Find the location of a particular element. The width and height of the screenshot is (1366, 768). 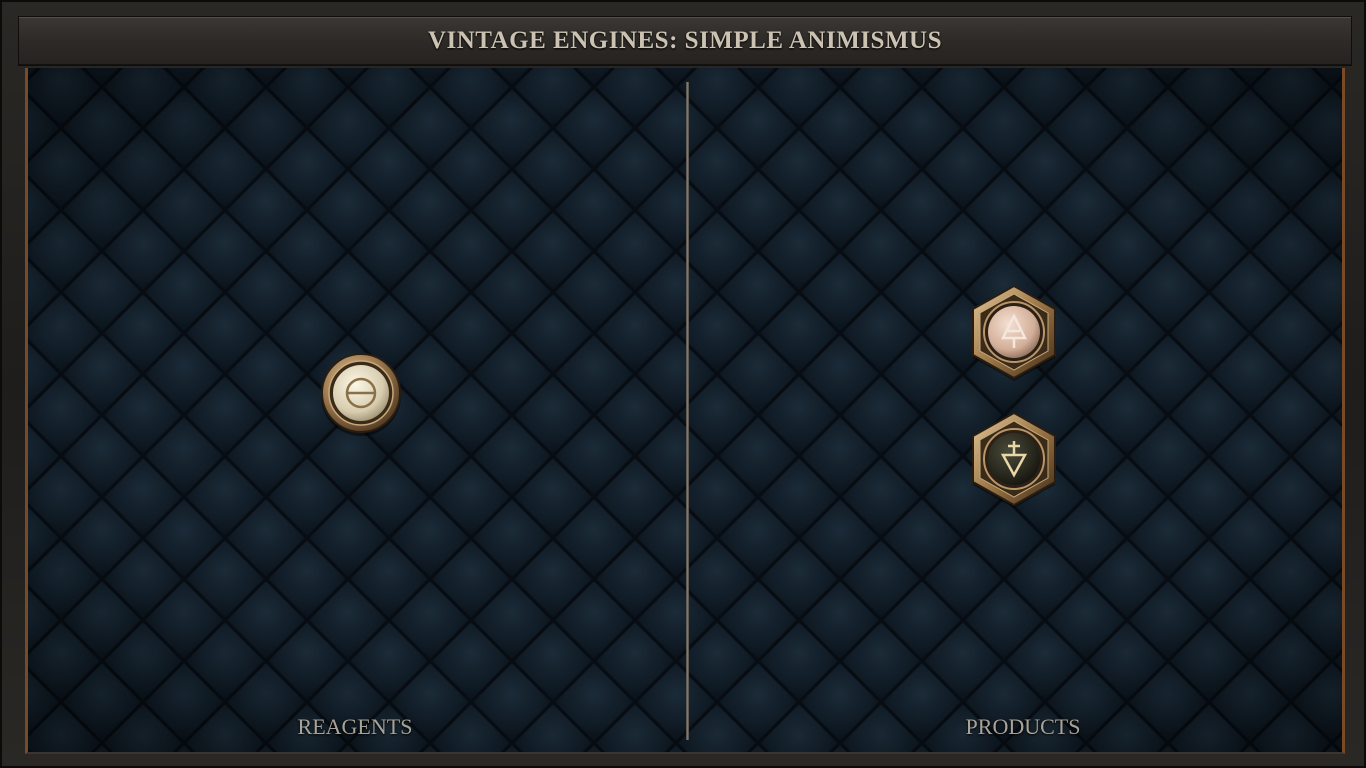

reagents-label: REAGENTS is located at coordinates (355, 726).